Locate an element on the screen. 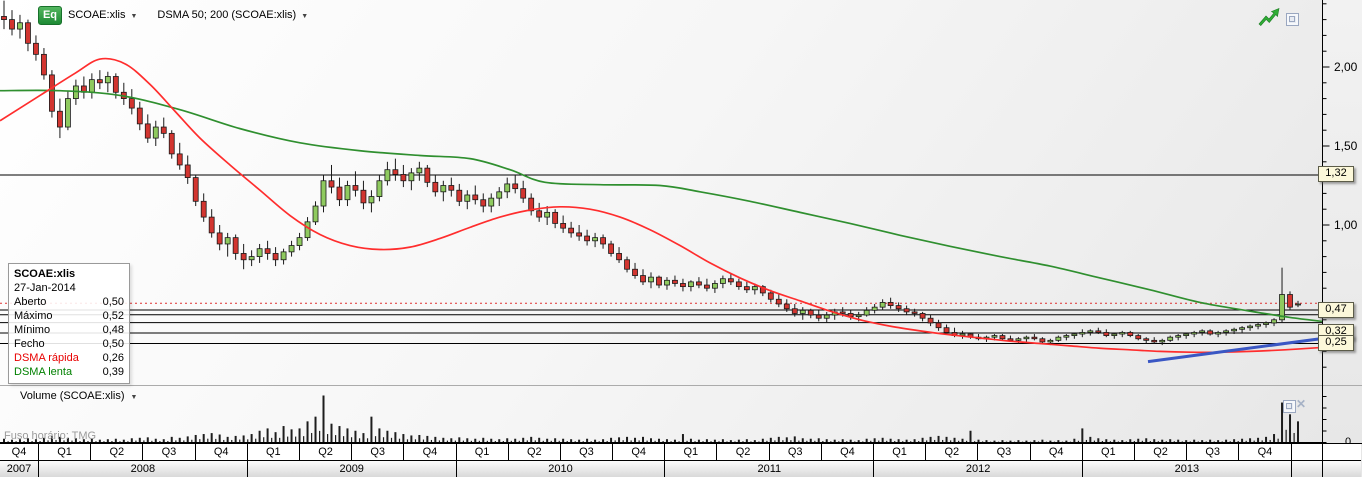 The image size is (1362, 477). year-label: 2010 is located at coordinates (560, 469).